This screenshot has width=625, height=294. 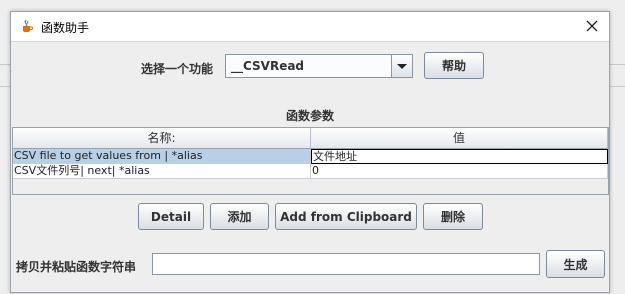 I want to click on add-from-clipboard-button: Add from Clipboard, so click(x=346, y=216).